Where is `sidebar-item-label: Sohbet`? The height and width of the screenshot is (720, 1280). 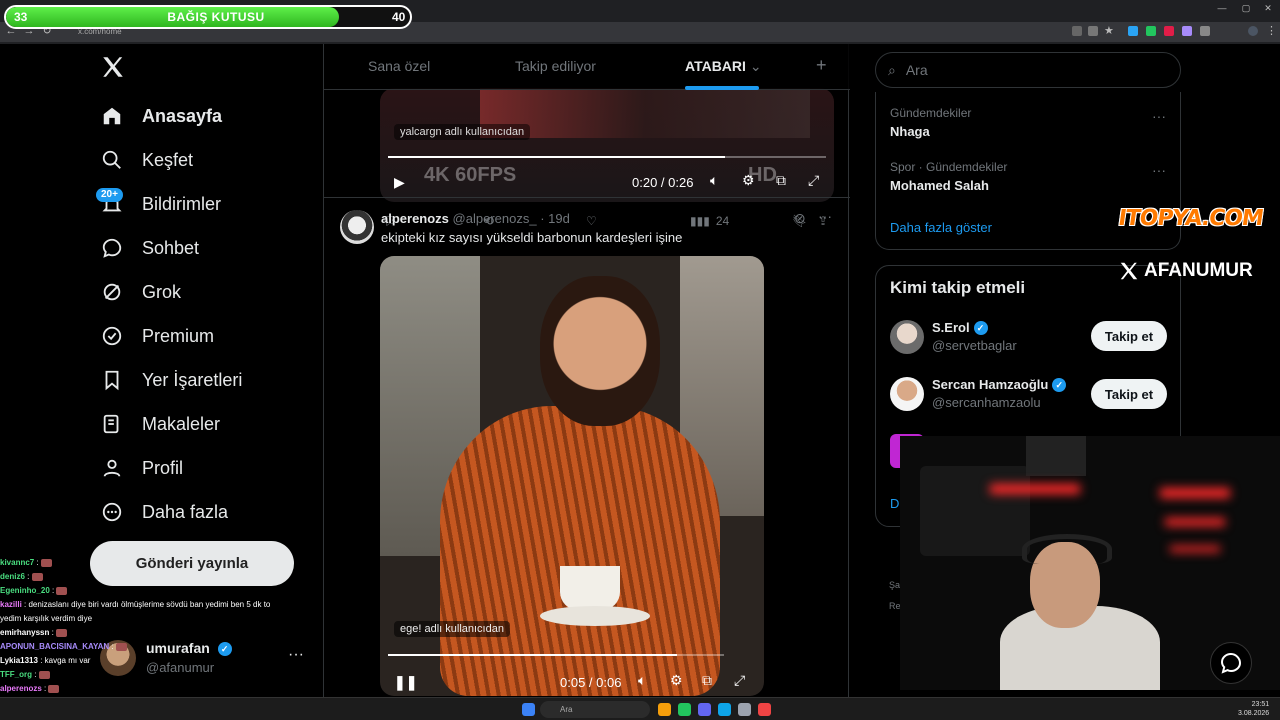 sidebar-item-label: Sohbet is located at coordinates (171, 247).